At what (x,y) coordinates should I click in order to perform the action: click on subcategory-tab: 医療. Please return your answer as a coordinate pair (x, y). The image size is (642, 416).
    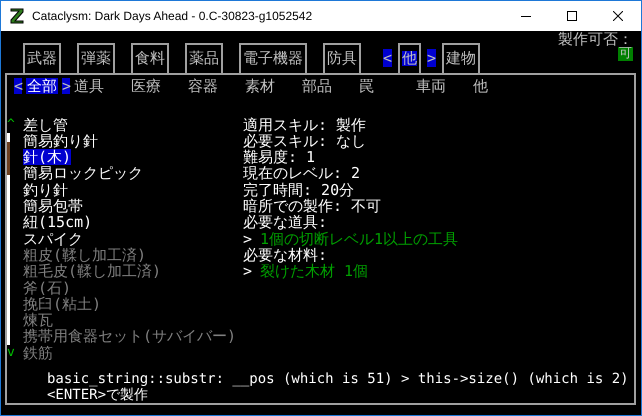
    Looking at the image, I should click on (159, 86).